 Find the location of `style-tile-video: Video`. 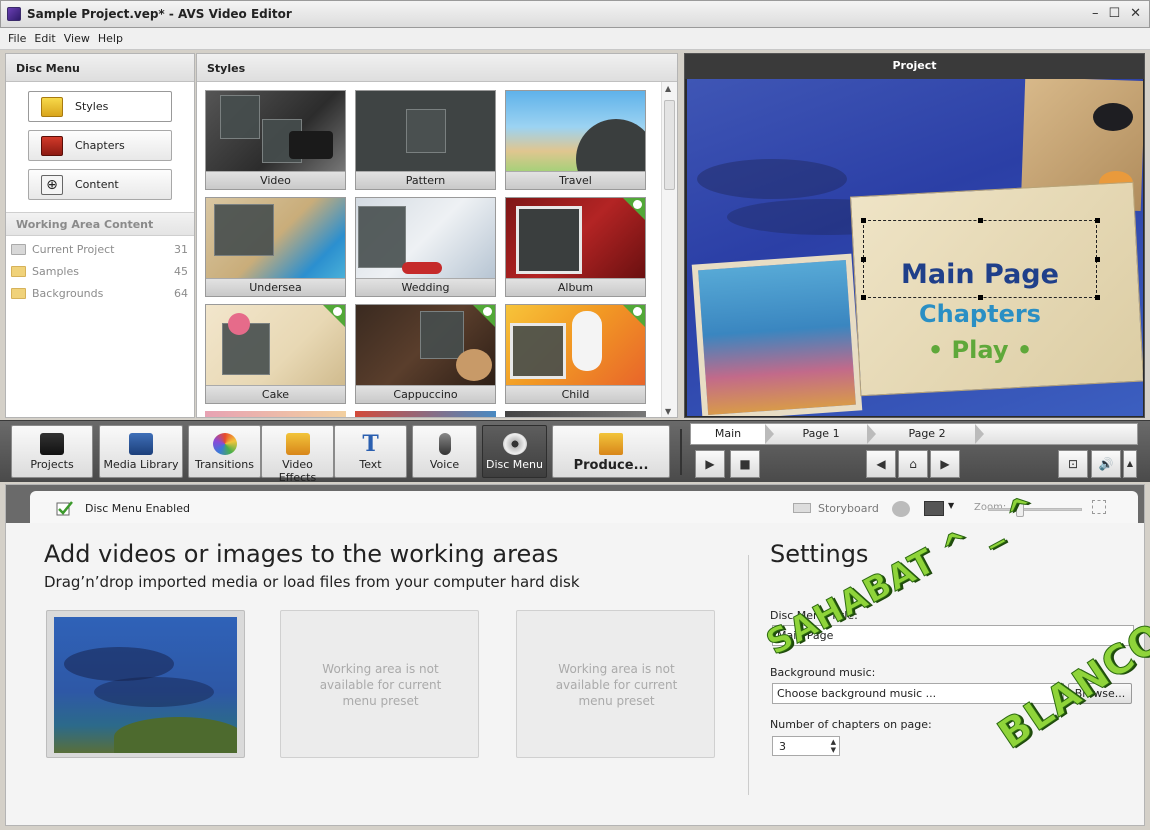

style-tile-video: Video is located at coordinates (275, 140).